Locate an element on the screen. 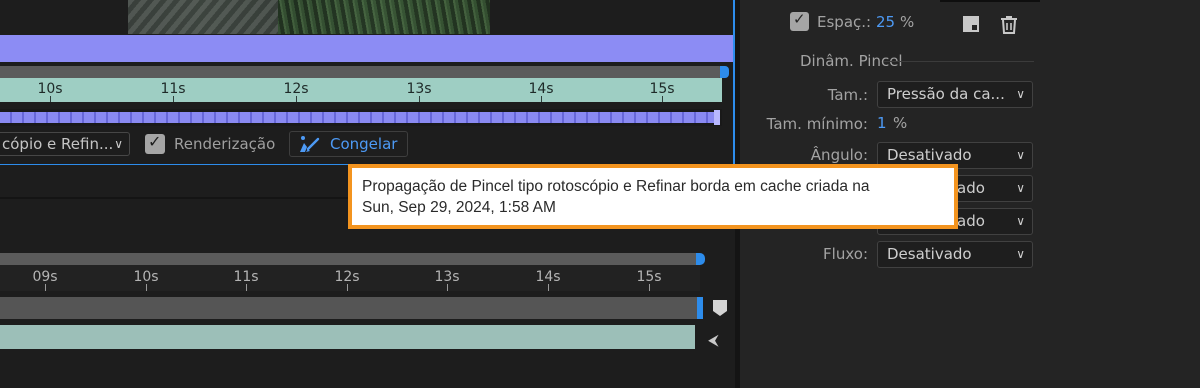 The width and height of the screenshot is (1200, 388). timeline-navigator-handle is located at coordinates (700, 259).